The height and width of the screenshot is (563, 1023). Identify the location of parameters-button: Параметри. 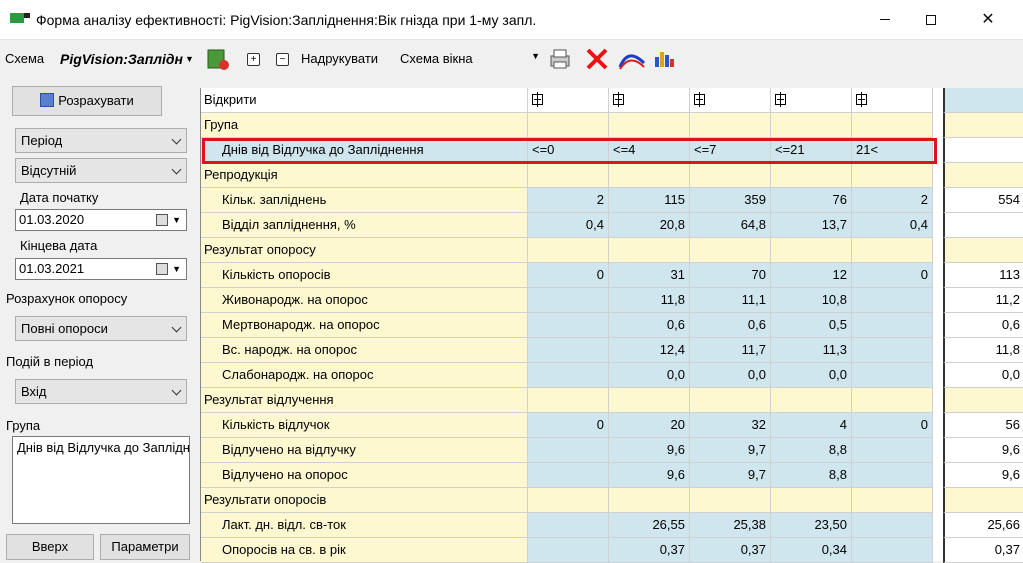
(145, 547).